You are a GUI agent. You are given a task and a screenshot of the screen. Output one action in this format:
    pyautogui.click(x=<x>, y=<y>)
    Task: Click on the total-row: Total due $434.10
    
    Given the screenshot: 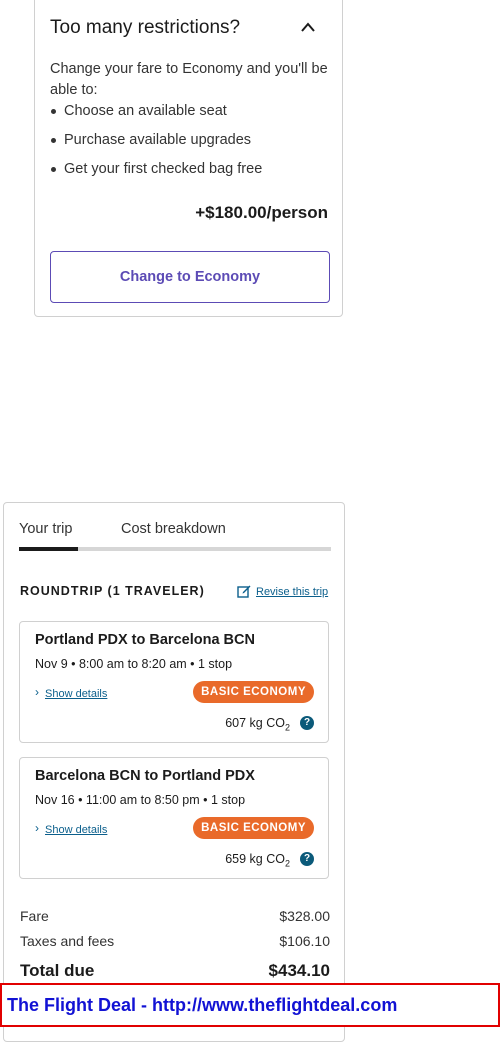 What is the action you would take?
    pyautogui.click(x=175, y=971)
    